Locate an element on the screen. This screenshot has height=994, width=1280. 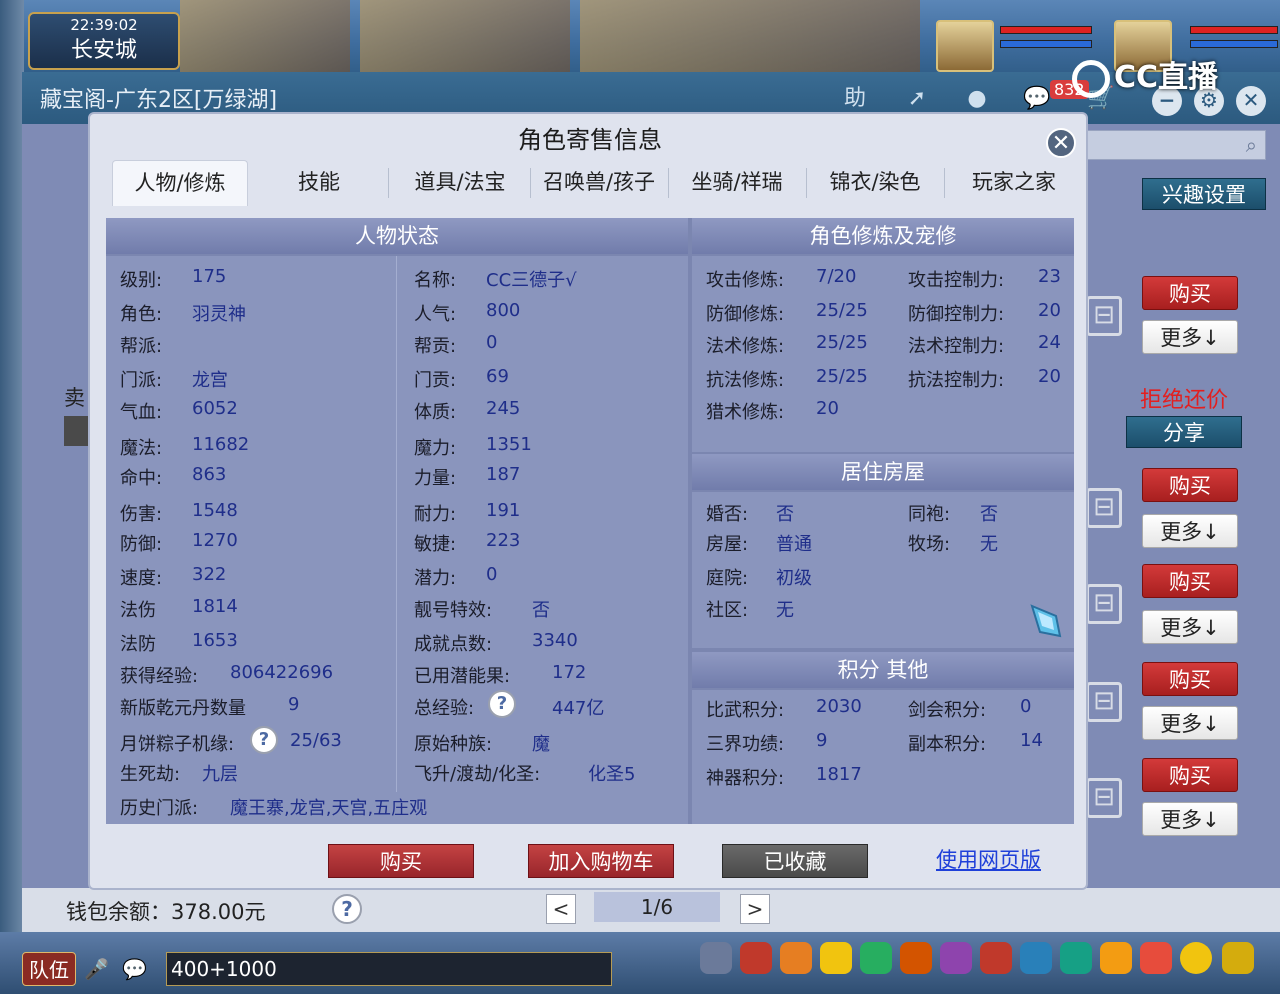
search-input: ⌕ is located at coordinates (1175, 145).